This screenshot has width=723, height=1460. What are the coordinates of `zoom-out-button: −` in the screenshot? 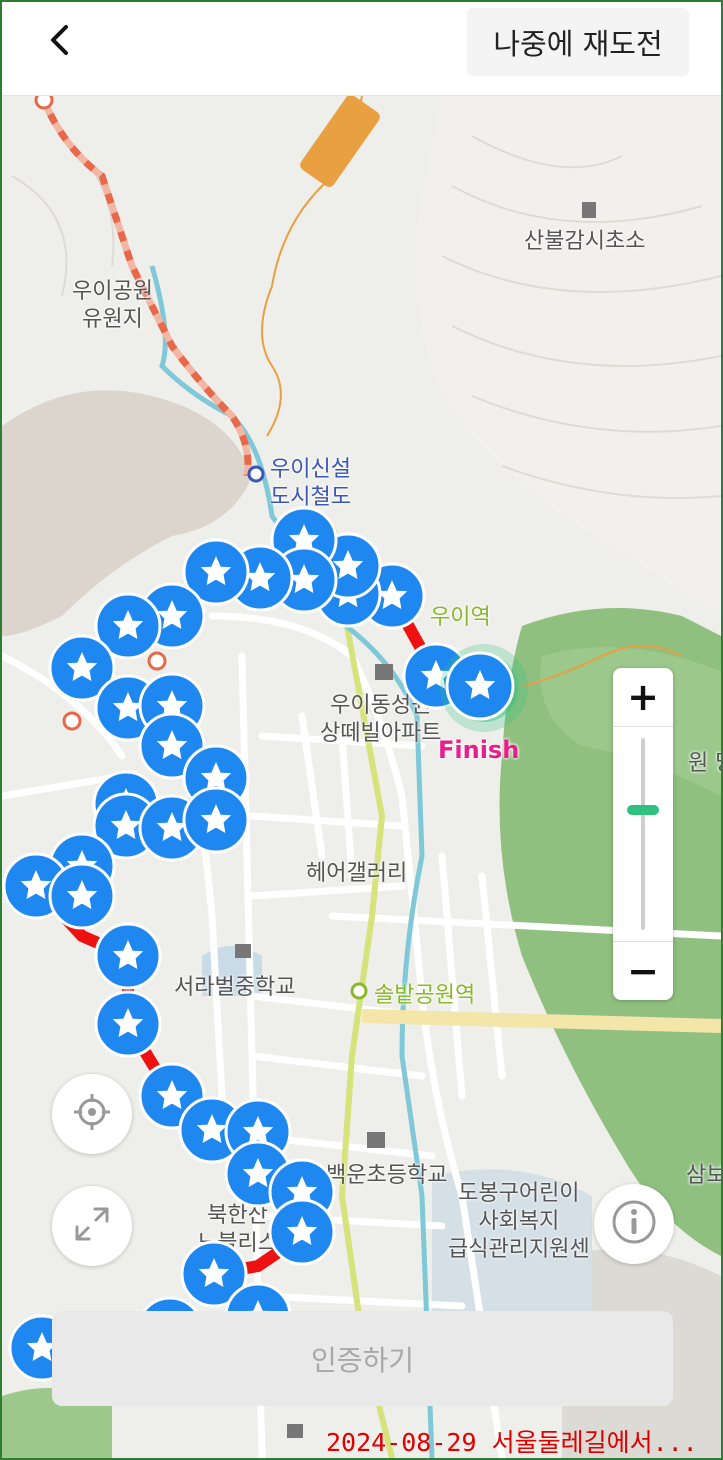 It's located at (643, 970).